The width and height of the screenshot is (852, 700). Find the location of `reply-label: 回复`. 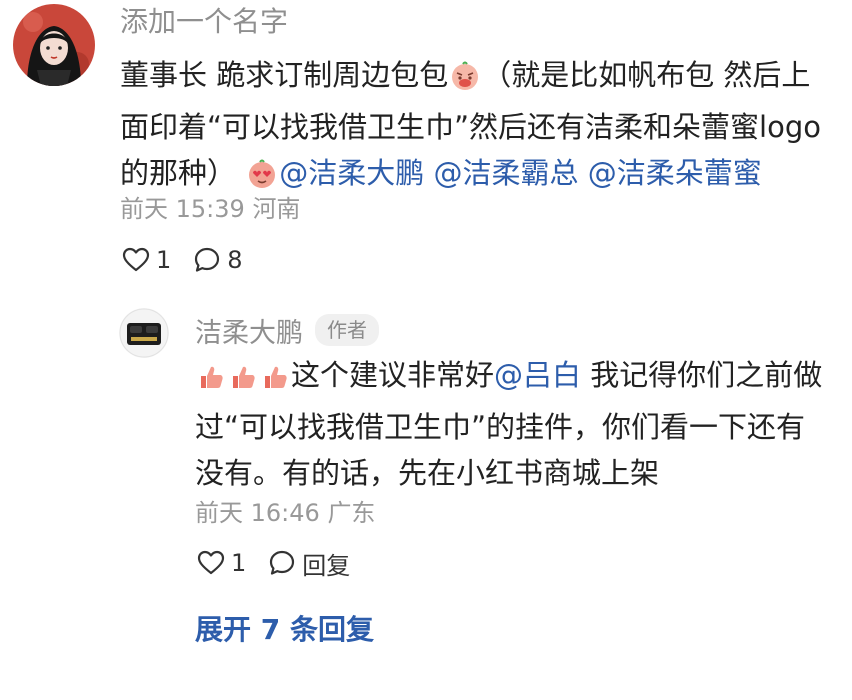

reply-label: 回复 is located at coordinates (326, 565).